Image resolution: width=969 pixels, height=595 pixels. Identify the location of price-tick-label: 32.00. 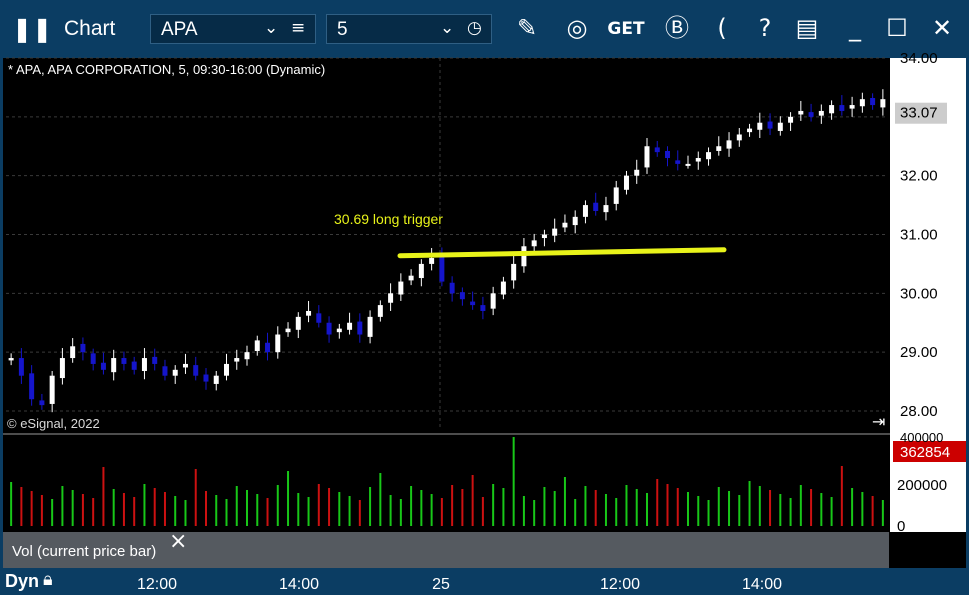
(919, 176).